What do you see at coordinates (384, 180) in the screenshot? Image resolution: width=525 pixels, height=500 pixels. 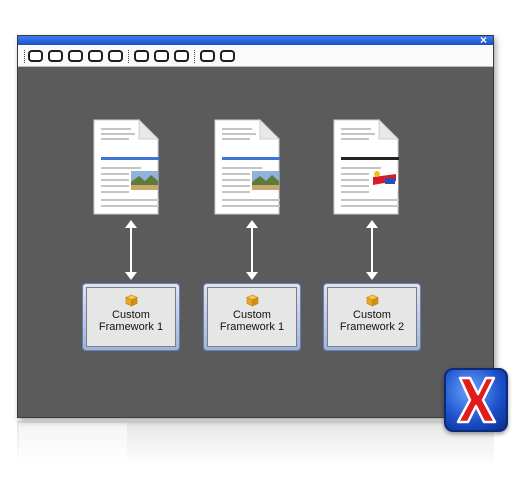 I see `flag-image-icon` at bounding box center [384, 180].